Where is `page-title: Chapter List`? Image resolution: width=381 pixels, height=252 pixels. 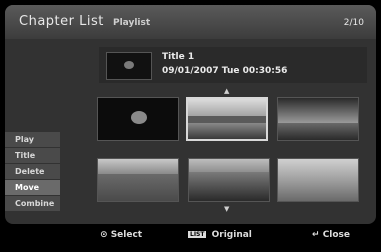
page-title: Chapter List is located at coordinates (61, 21).